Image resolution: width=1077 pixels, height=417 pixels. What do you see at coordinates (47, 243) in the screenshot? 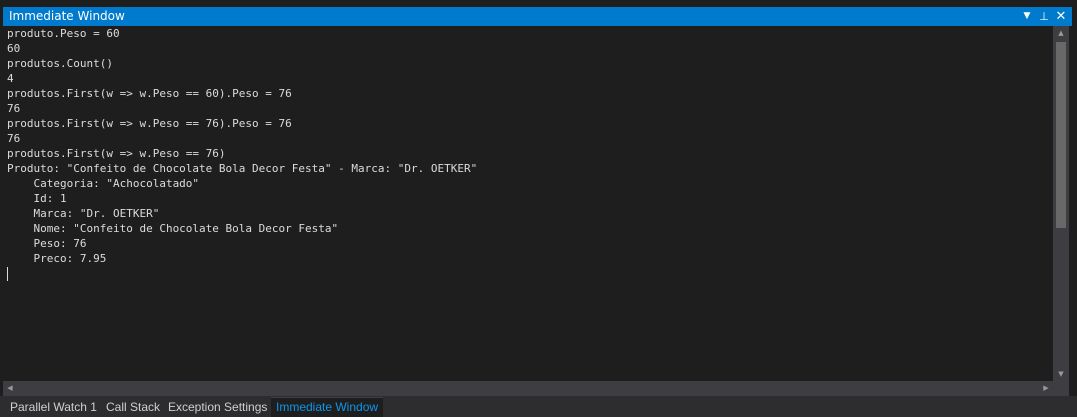
I see `output-line: Peso: 76` at bounding box center [47, 243].